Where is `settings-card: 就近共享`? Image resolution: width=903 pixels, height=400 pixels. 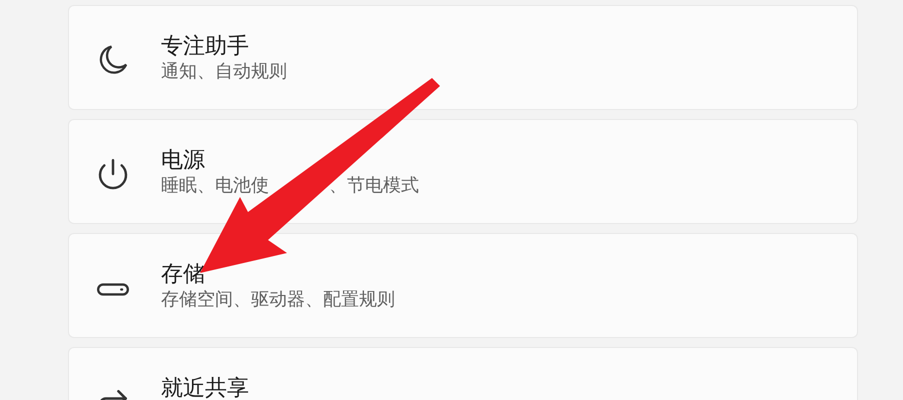
settings-card: 就近共享 is located at coordinates (463, 373).